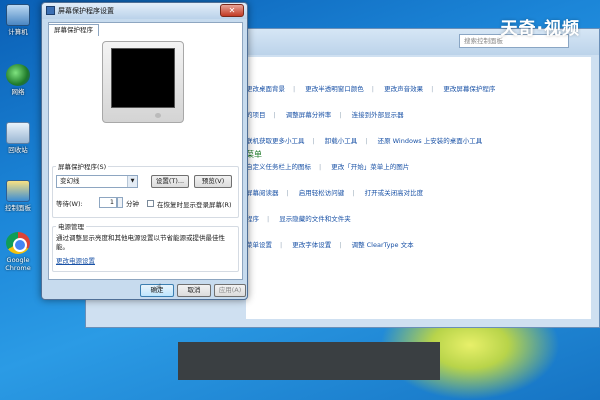  I want to click on dialog-title: 屏幕保护程序设置, so click(86, 11).